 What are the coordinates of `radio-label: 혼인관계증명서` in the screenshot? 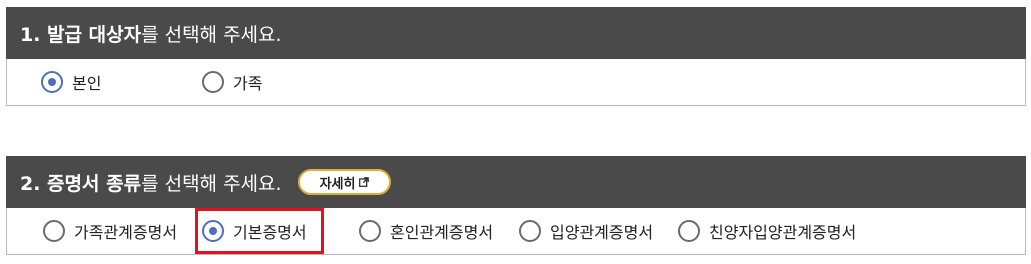 It's located at (442, 232).